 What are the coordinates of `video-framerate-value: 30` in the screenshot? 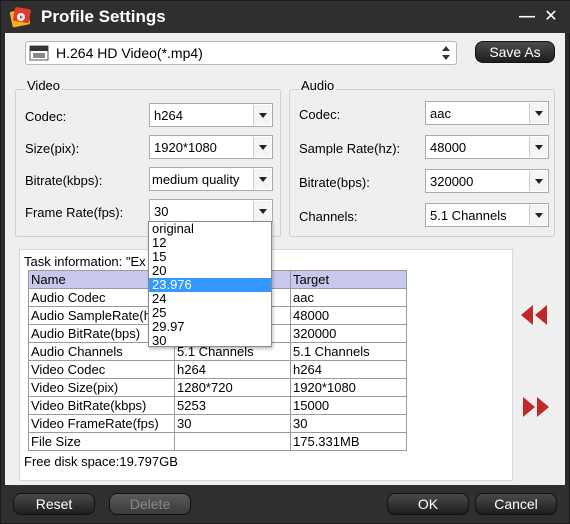 It's located at (161, 211).